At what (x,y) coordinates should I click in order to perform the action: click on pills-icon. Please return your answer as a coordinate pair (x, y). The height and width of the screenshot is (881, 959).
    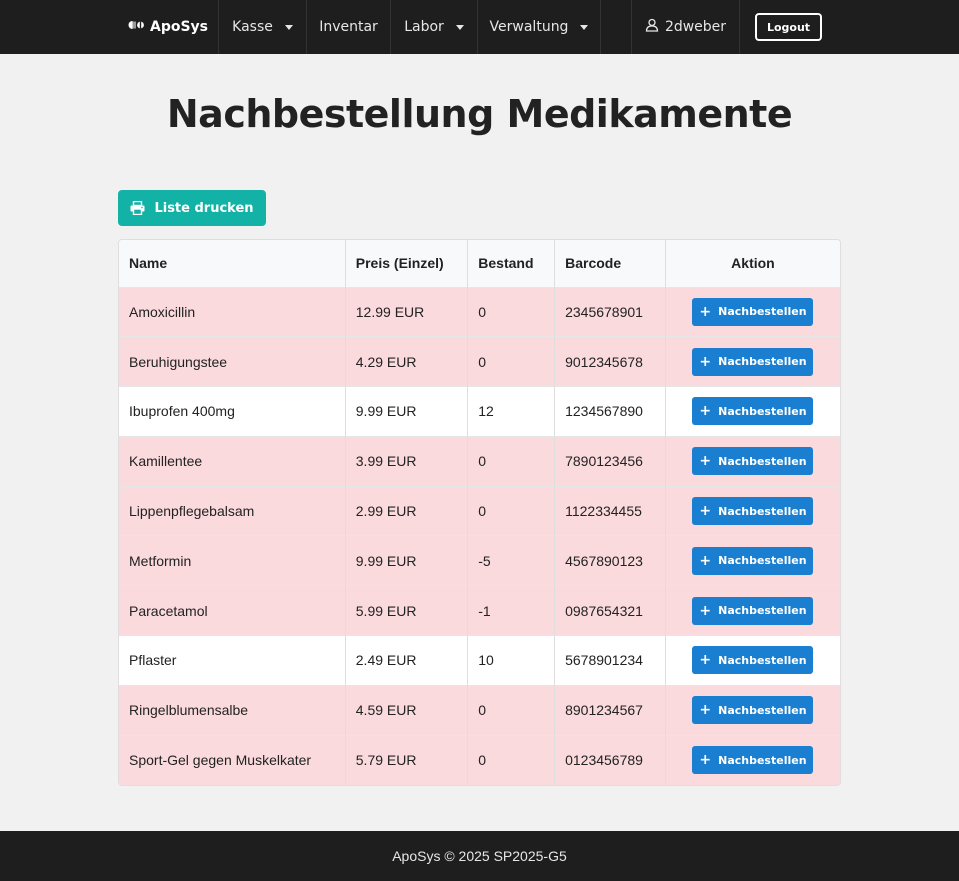
    Looking at the image, I should click on (136, 27).